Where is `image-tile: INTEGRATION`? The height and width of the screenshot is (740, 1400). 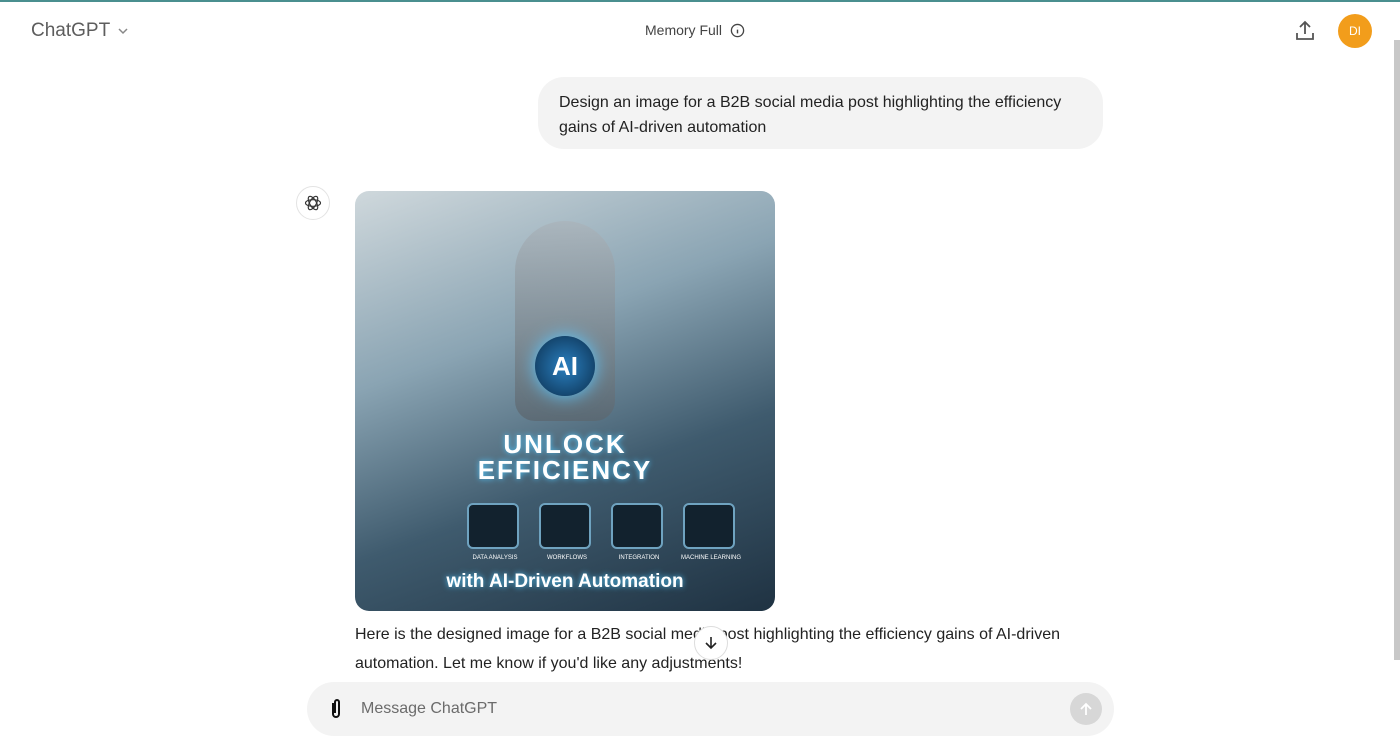 image-tile: INTEGRATION is located at coordinates (637, 532).